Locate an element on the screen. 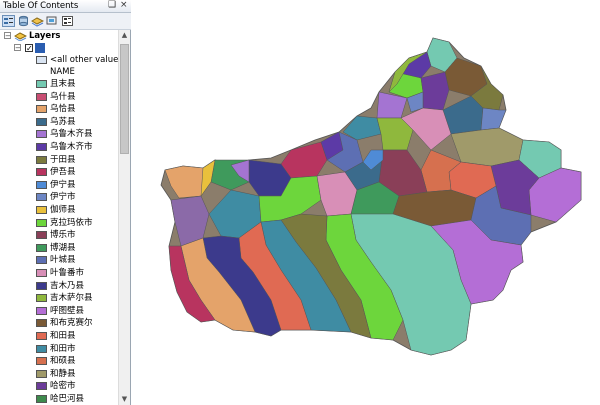 The width and height of the screenshot is (600, 405). scroll-up-arrow-icon: ▲ is located at coordinates (124, 35).